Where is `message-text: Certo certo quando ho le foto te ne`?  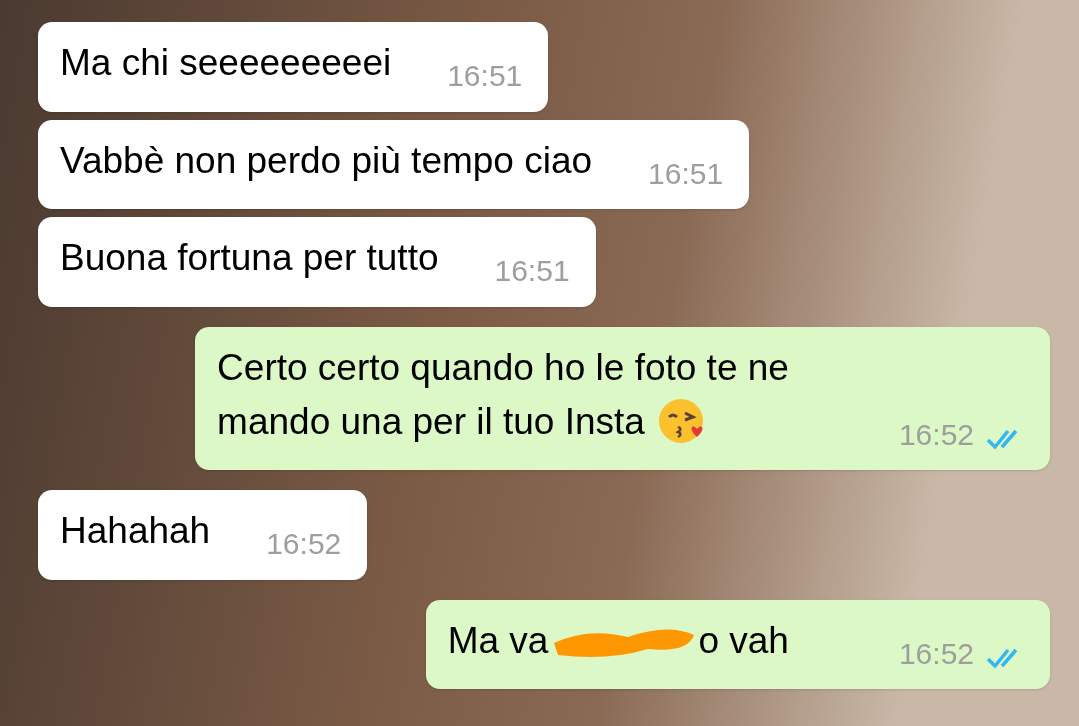 message-text: Certo certo quando ho le foto te ne is located at coordinates (503, 367).